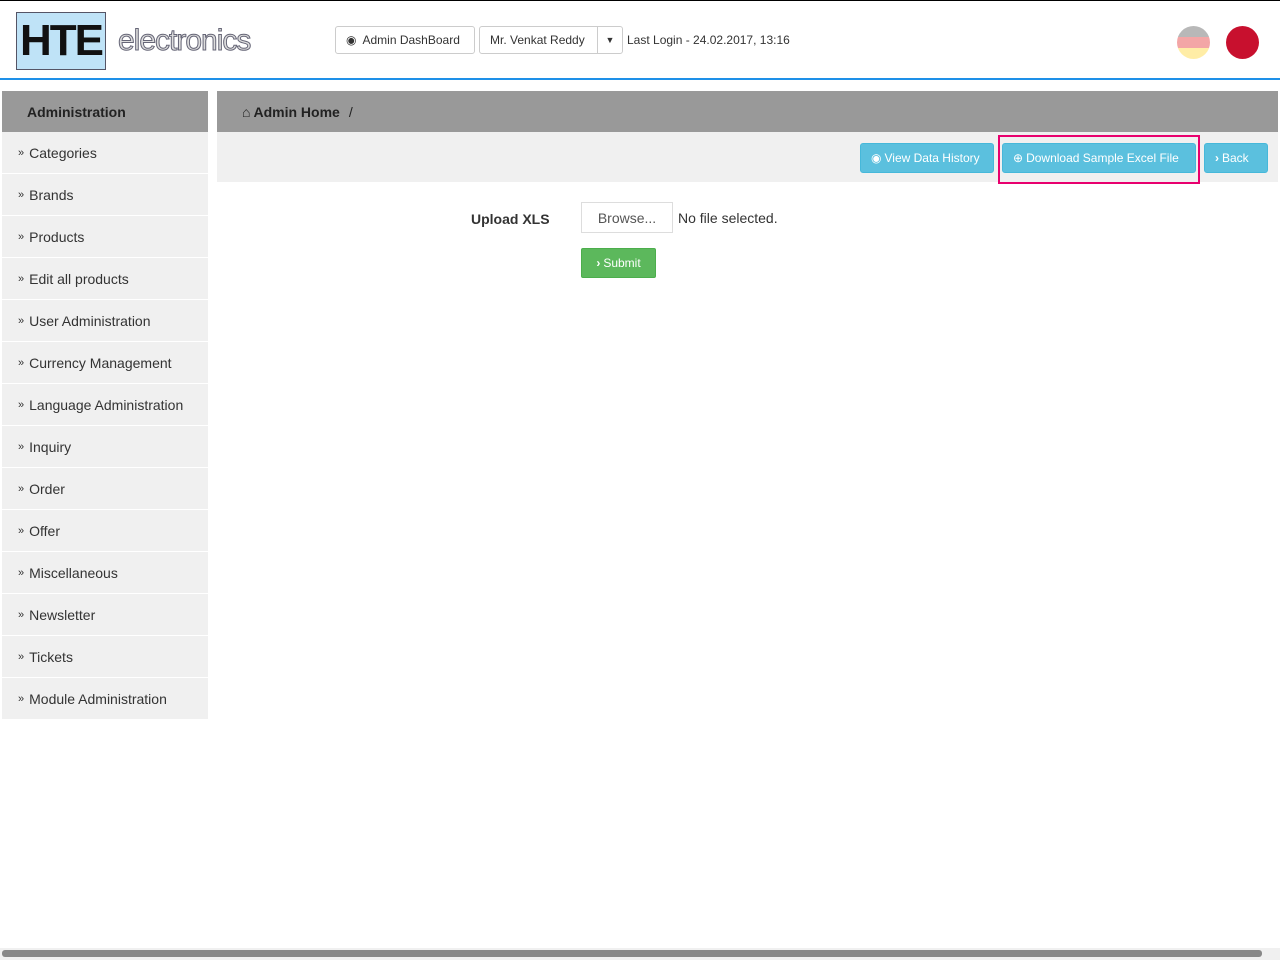  Describe the element at coordinates (1018, 158) in the screenshot. I see `download-icon: ⊕` at that location.